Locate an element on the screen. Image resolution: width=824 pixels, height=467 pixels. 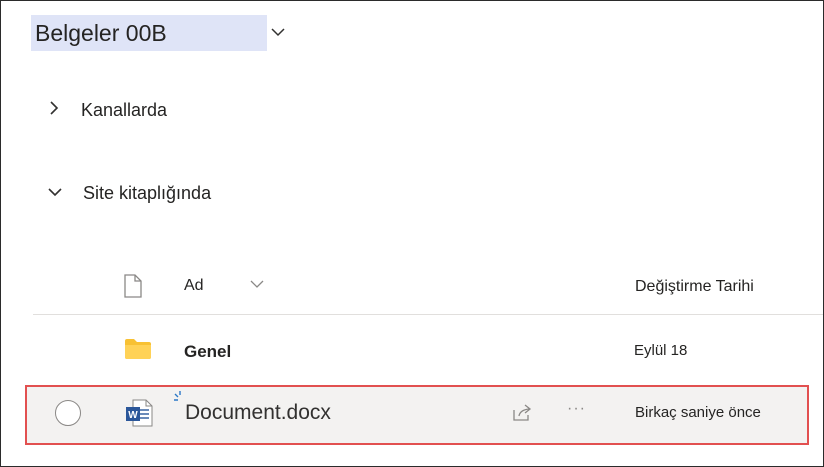
section-site-library: Site kitaplığında is located at coordinates (129, 193).